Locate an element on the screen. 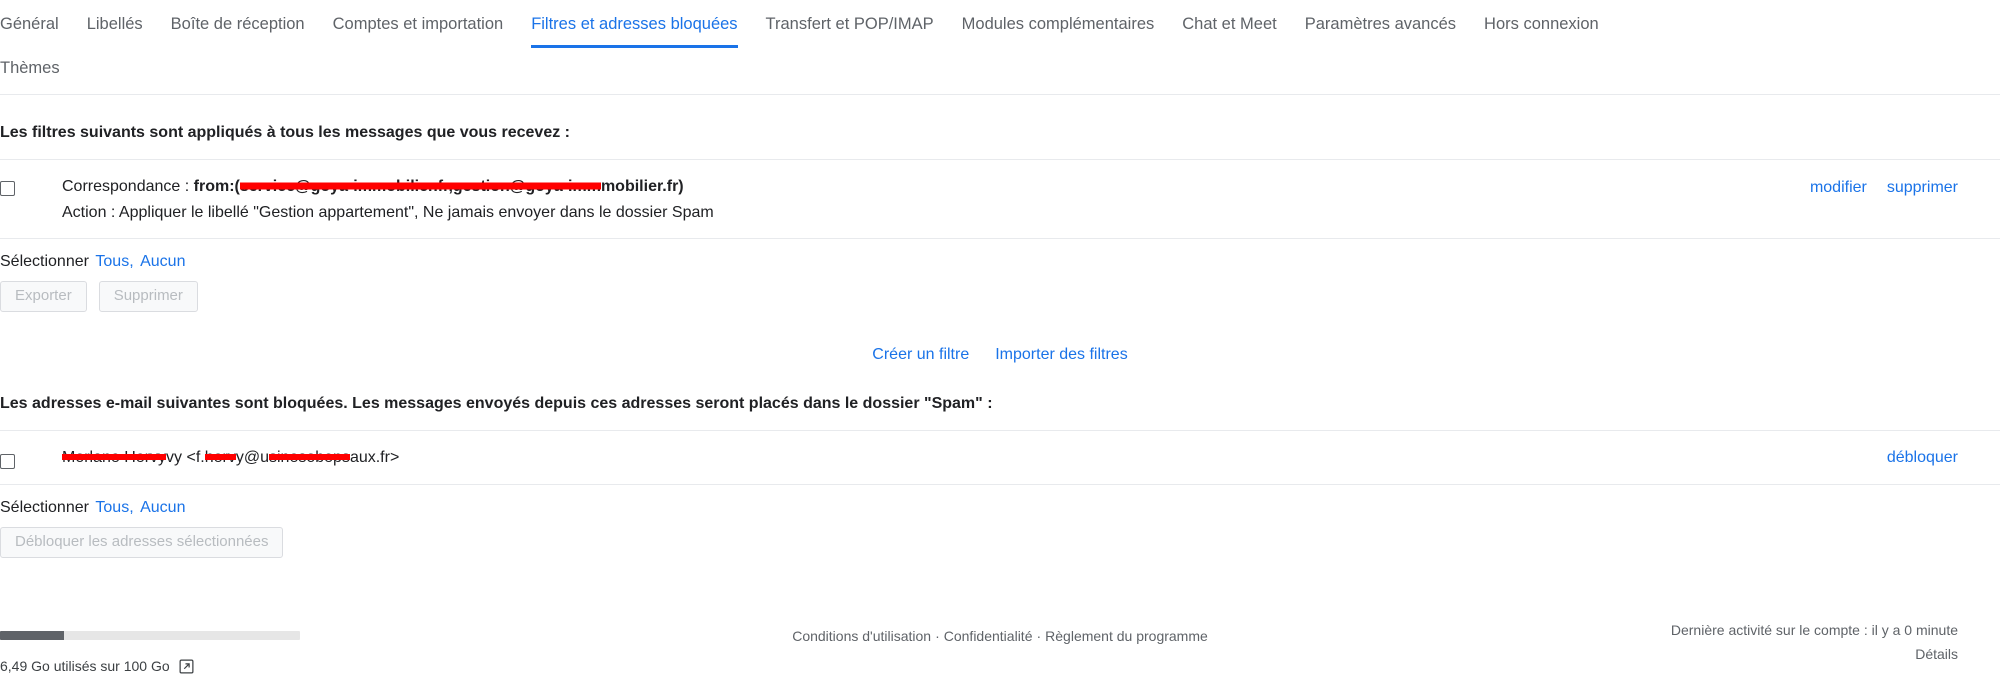 This screenshot has height=684, width=2000. blocked-select-none-link: Aucun is located at coordinates (162, 507).